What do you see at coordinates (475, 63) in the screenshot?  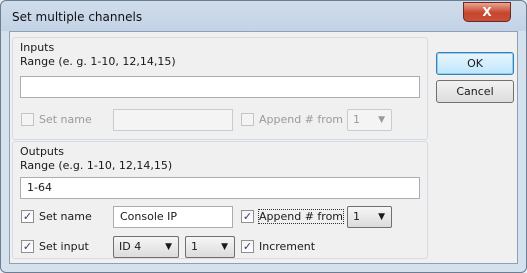 I see `ok-button: OK` at bounding box center [475, 63].